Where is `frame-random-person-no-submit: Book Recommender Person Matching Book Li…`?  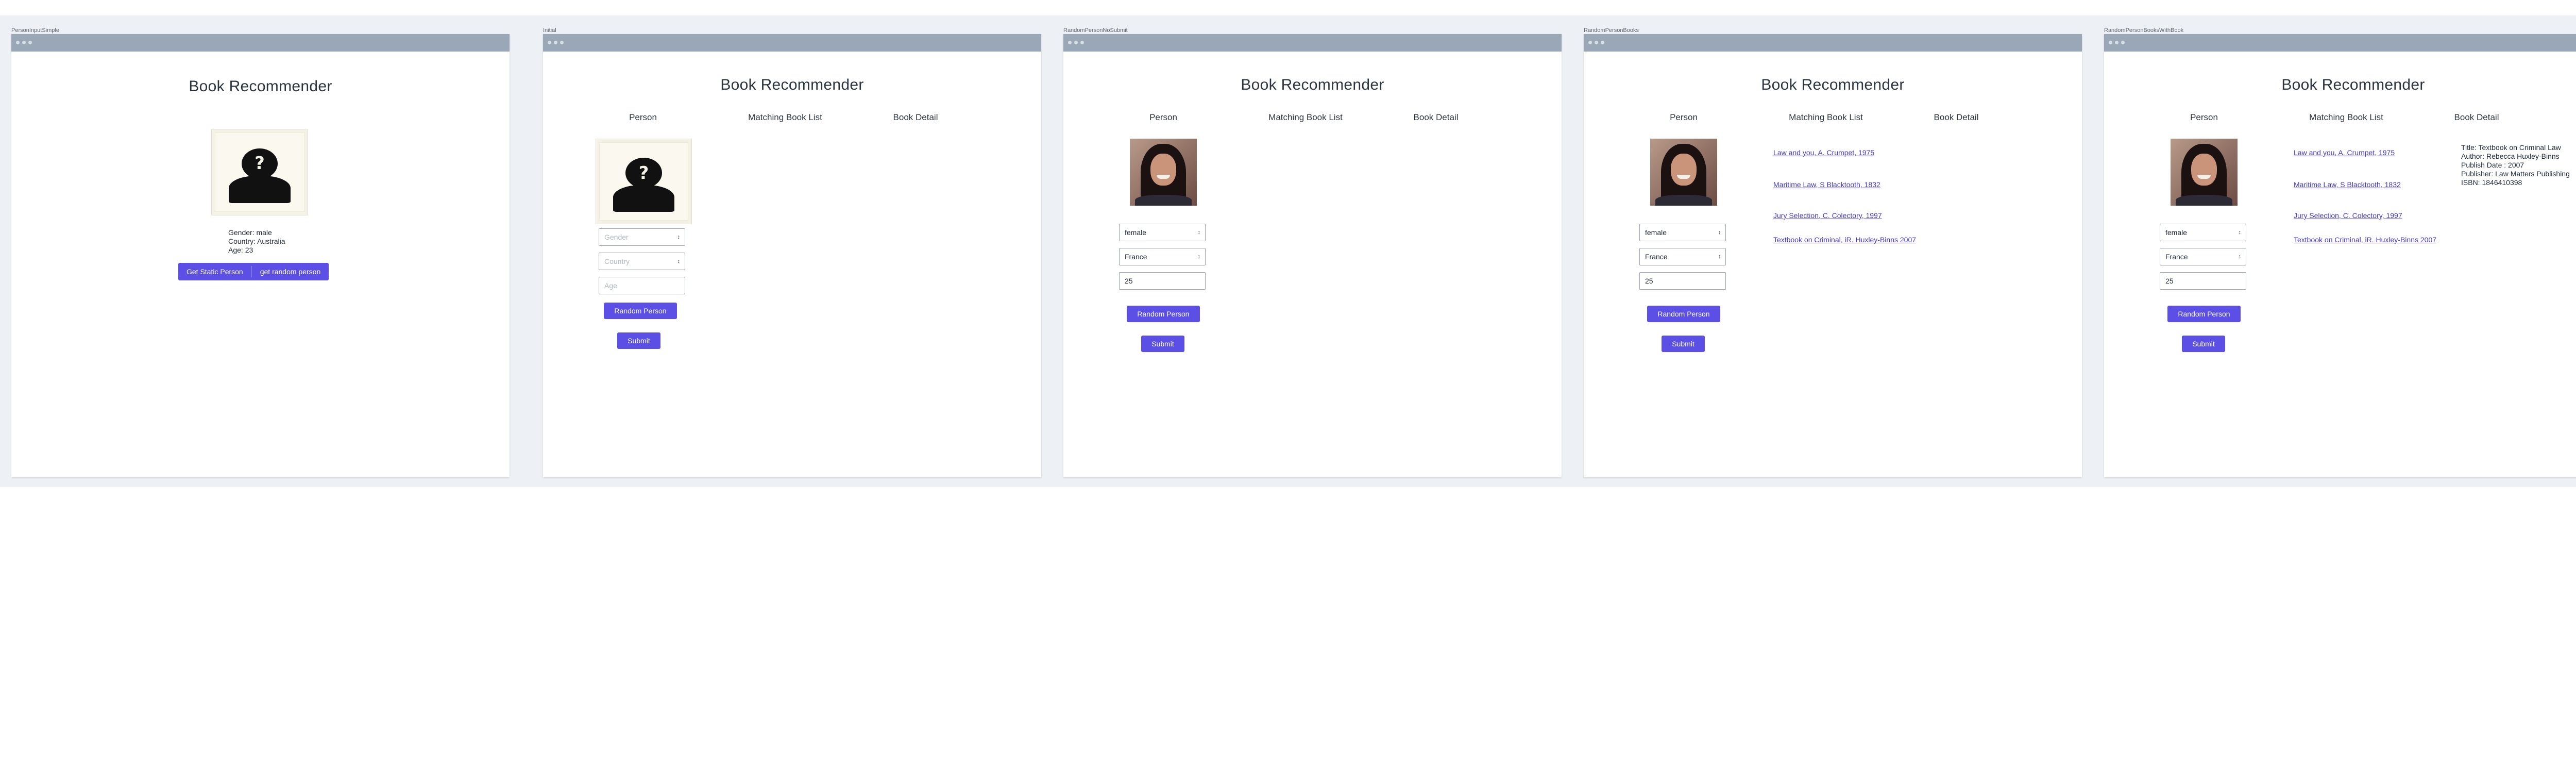 frame-random-person-no-submit: Book Recommender Person Matching Book Li… is located at coordinates (1312, 256).